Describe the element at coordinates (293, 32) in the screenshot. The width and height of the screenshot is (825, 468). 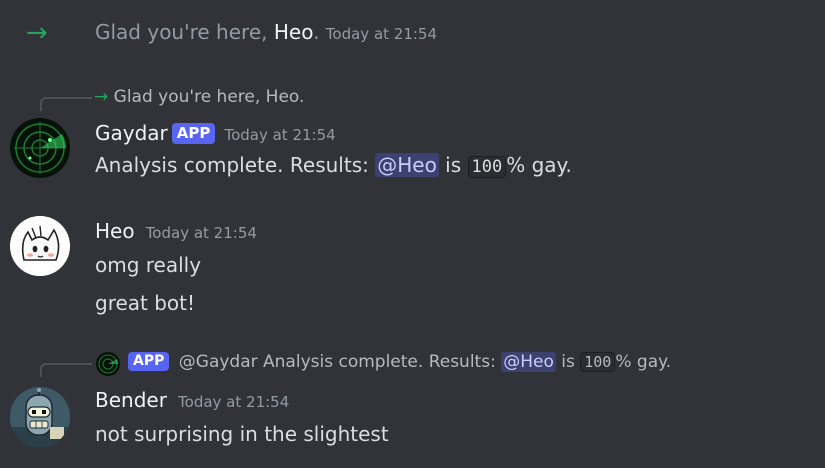
I see `join-username: Heo` at that location.